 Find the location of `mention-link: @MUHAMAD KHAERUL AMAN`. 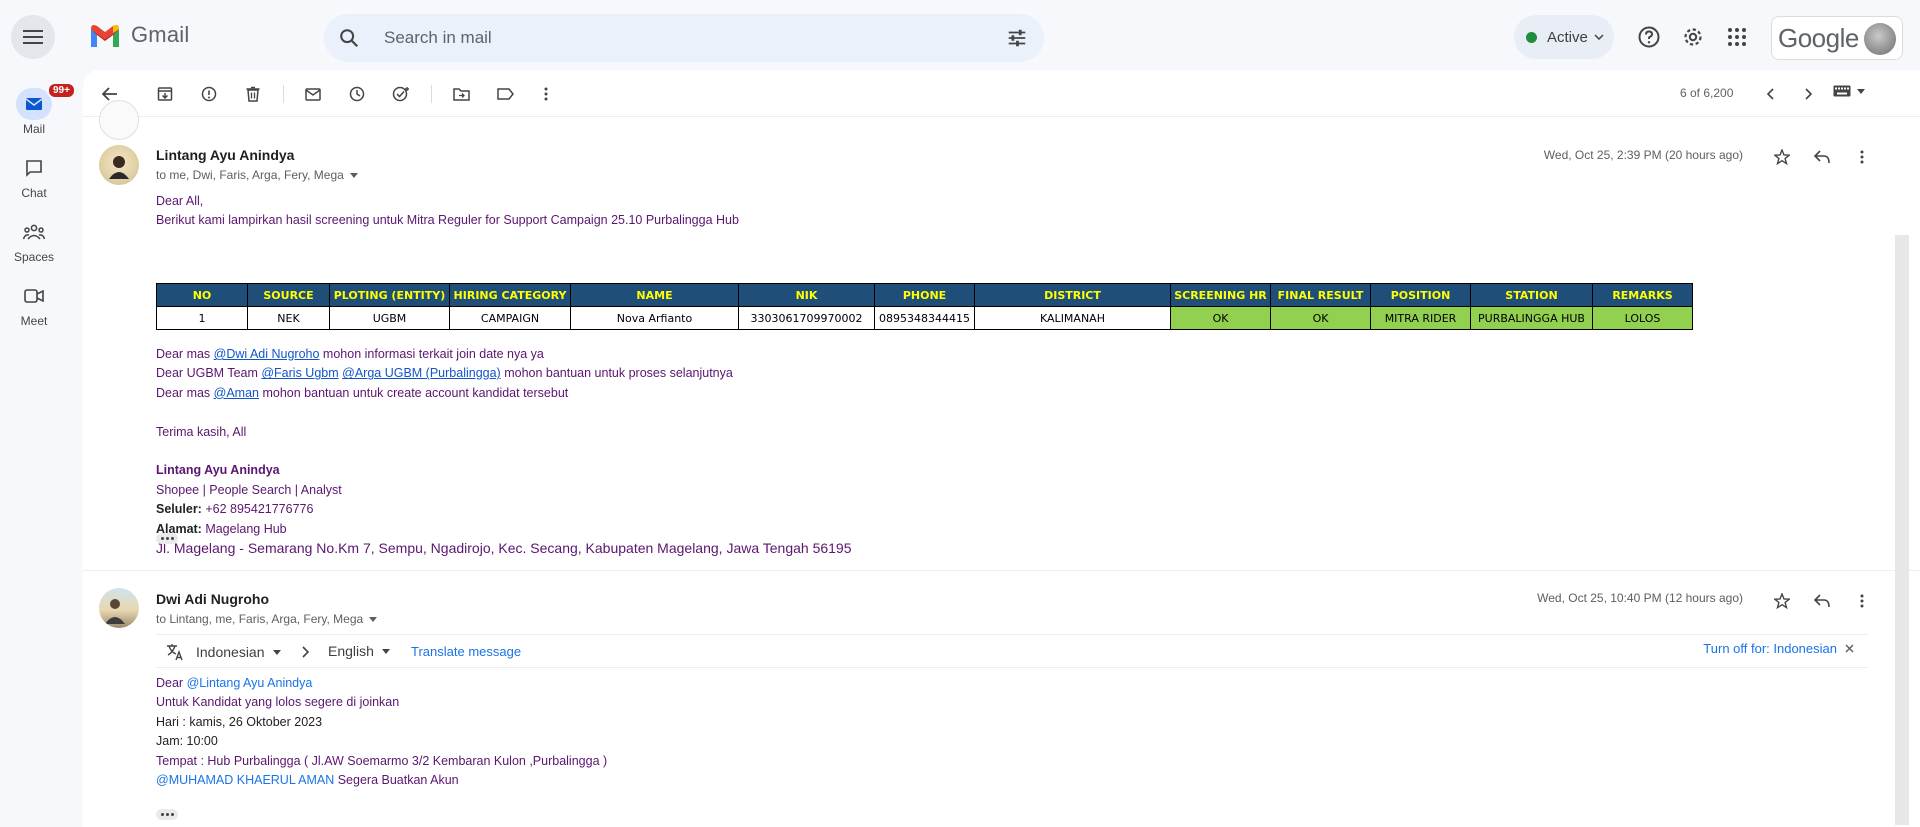

mention-link: @MUHAMAD KHAERUL AMAN is located at coordinates (245, 780).